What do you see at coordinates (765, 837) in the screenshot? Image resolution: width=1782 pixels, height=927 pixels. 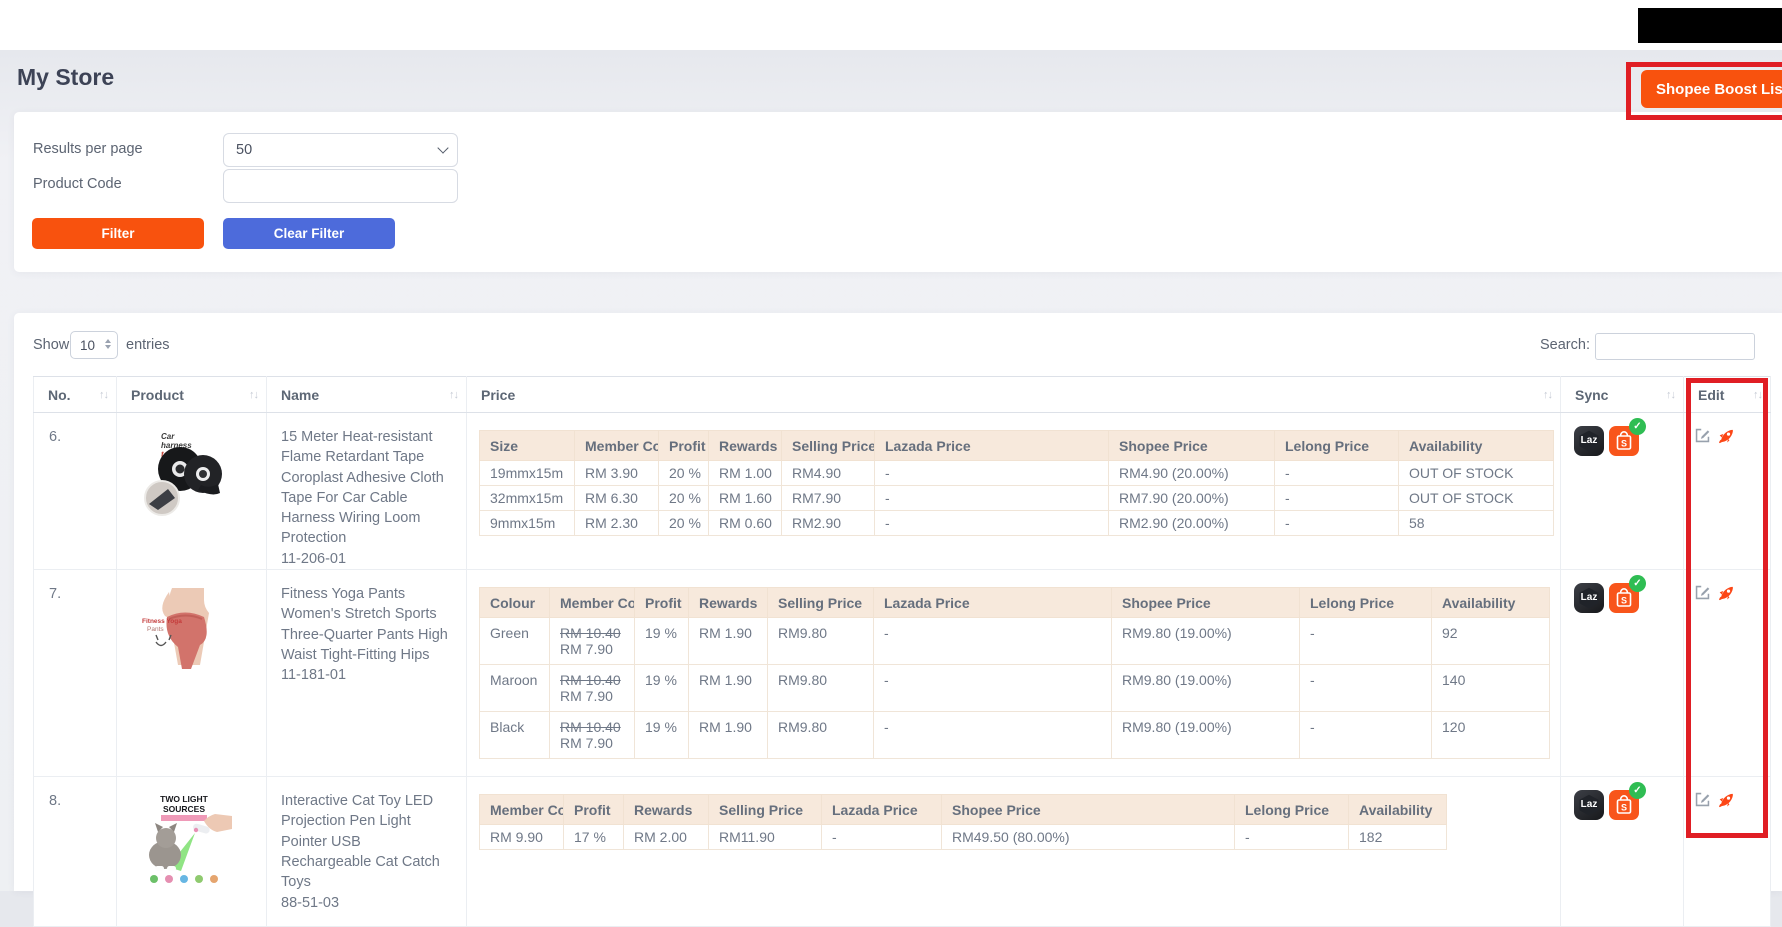 I see `price-value-cell: RM11.90` at bounding box center [765, 837].